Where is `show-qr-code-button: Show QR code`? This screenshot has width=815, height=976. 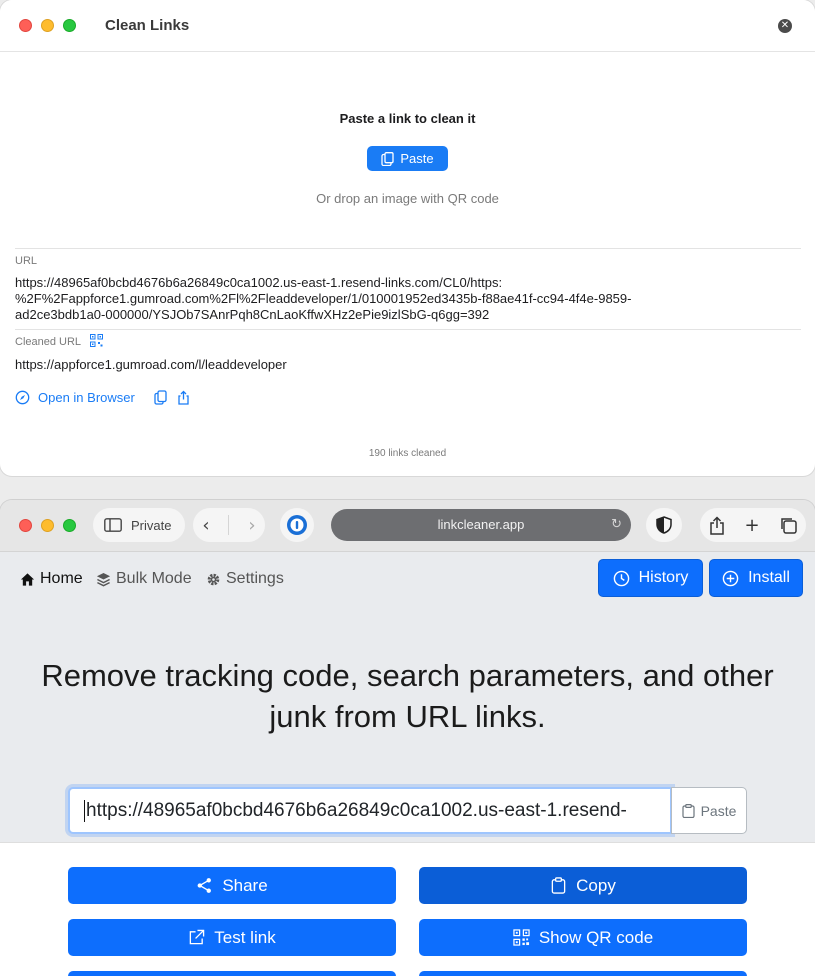 show-qr-code-button: Show QR code is located at coordinates (583, 937).